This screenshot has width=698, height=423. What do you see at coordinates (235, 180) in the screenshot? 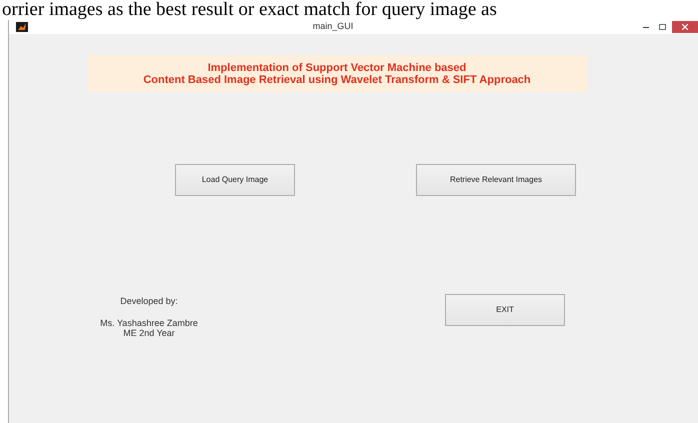
I see `load-query-image-button: Load Query Image` at bounding box center [235, 180].